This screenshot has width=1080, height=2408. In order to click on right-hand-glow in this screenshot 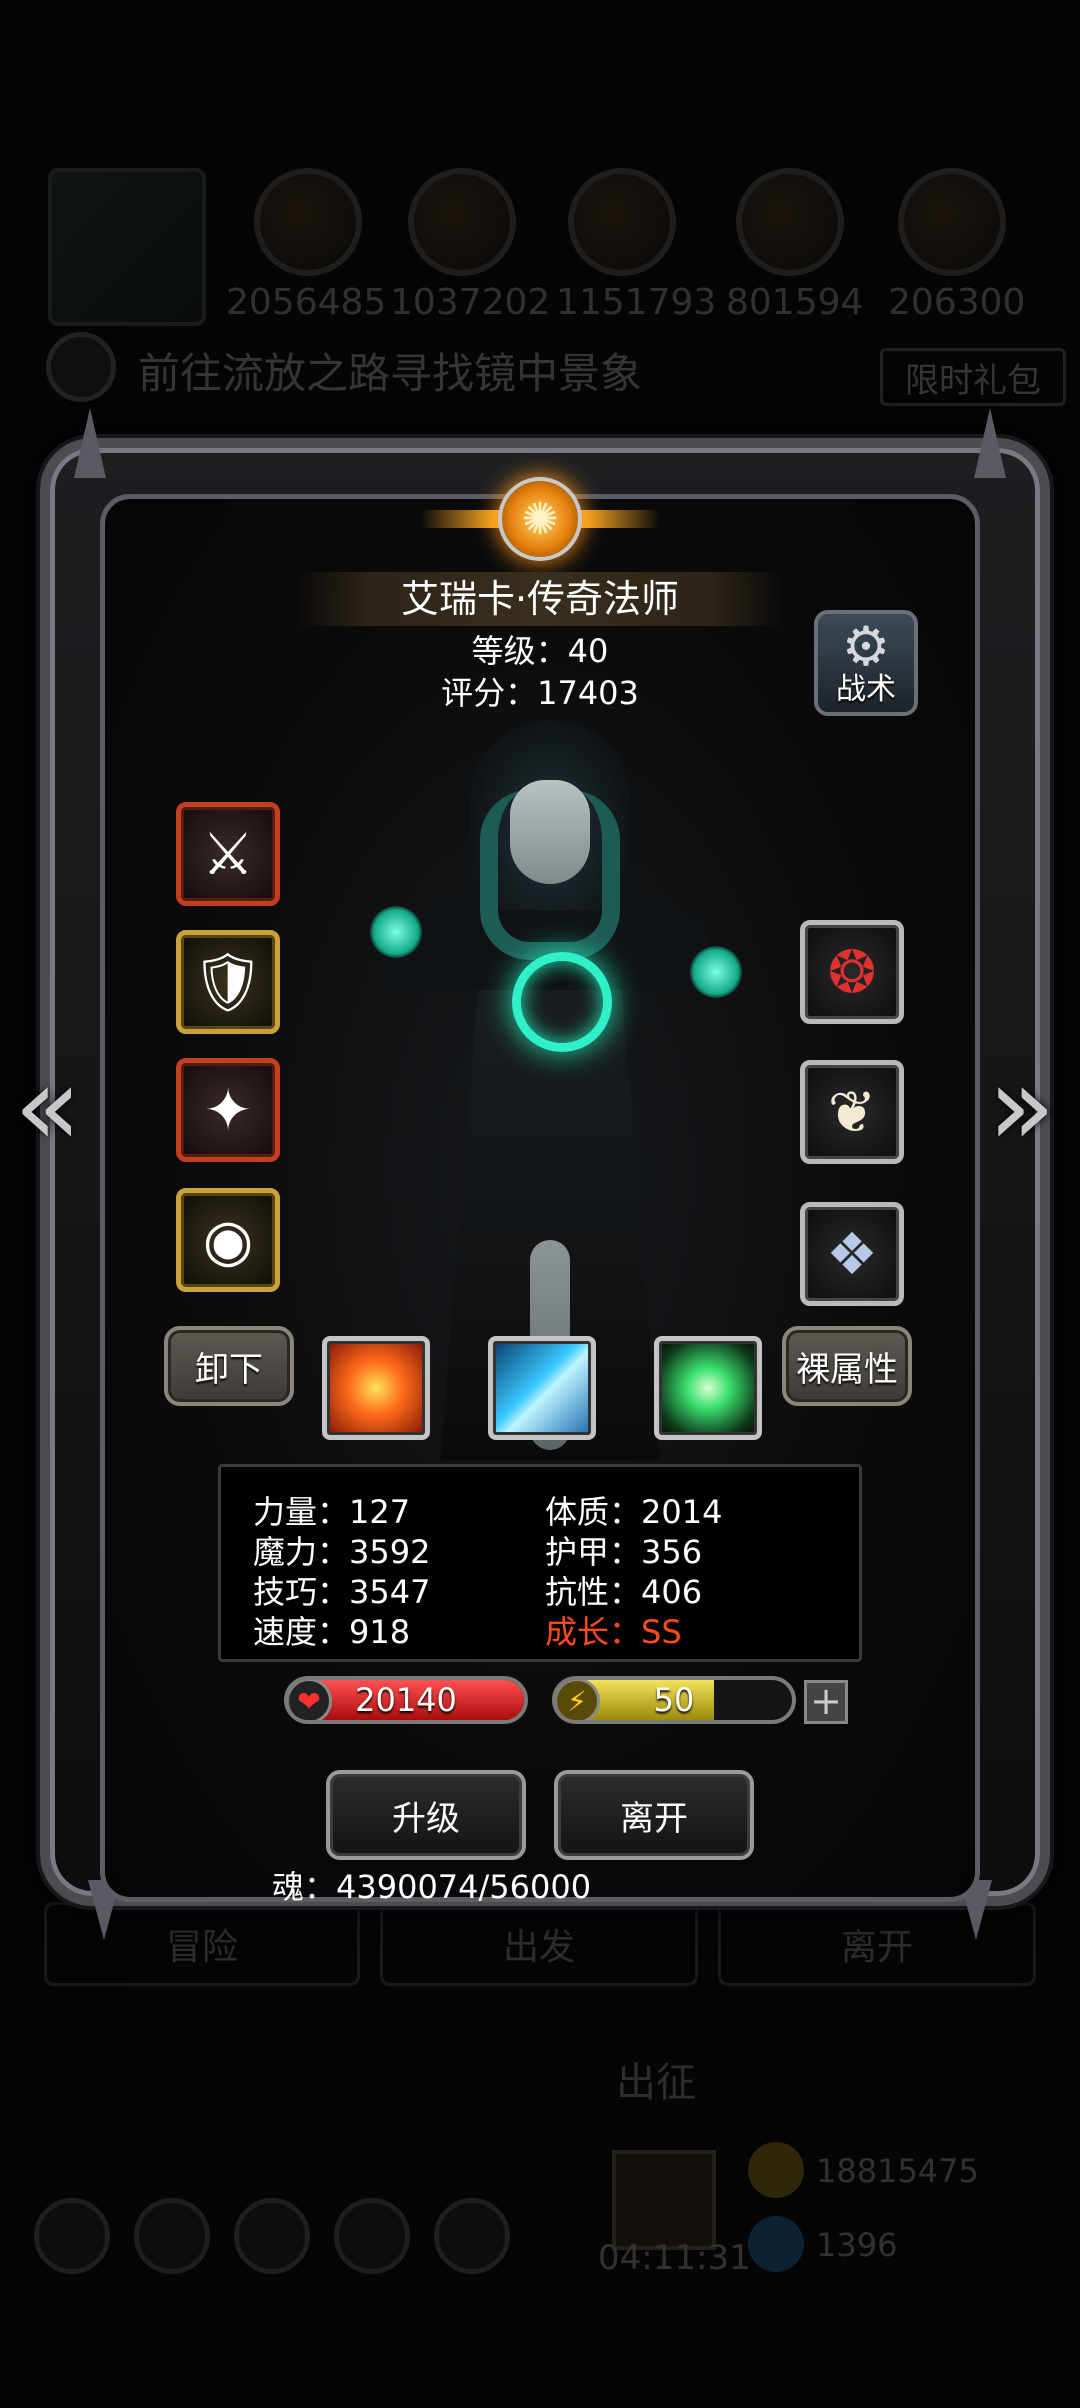, I will do `click(716, 972)`.